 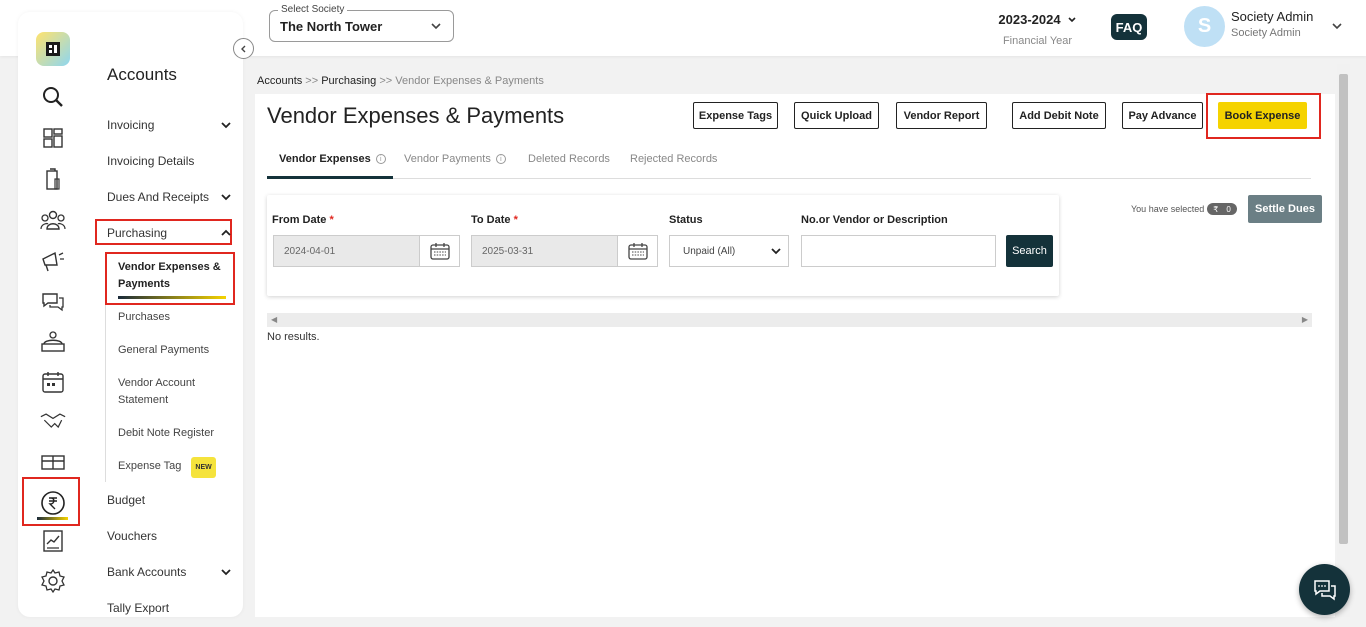 I want to click on nav-item-dues-receipts: Dues And Receipts, so click(x=169, y=197).